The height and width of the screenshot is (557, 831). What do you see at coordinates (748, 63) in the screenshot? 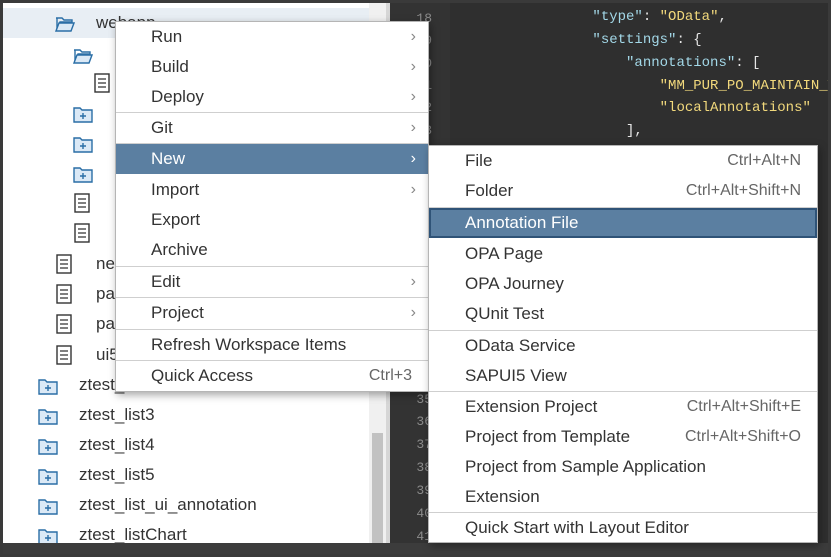
I see `code-token: : [` at bounding box center [748, 63].